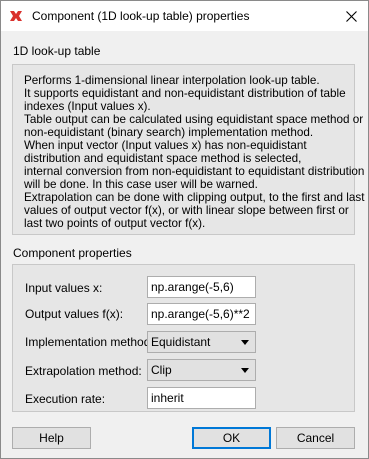  Describe the element at coordinates (201, 314) in the screenshot. I see `output-values-field: np.arange(-5,6)**2` at that location.